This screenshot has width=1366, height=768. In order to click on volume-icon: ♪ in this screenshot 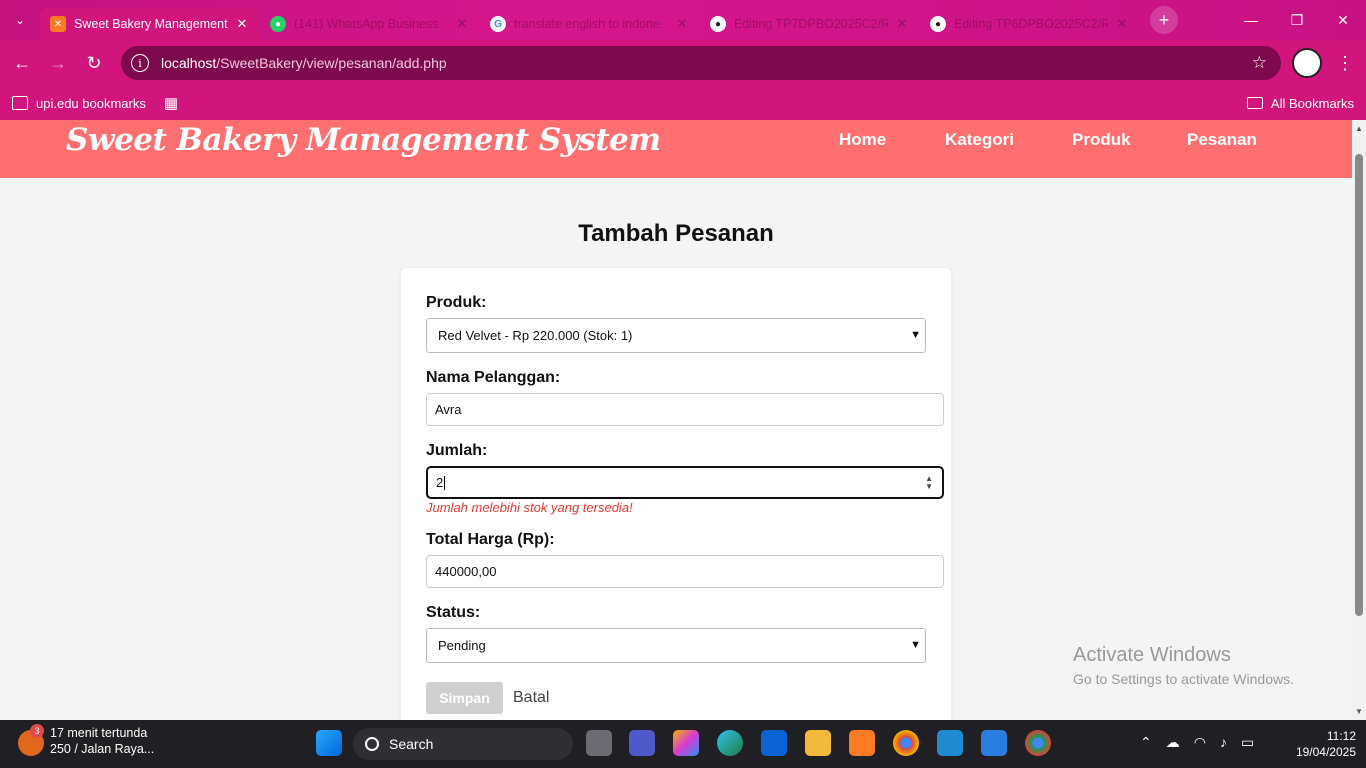, I will do `click(1223, 742)`.